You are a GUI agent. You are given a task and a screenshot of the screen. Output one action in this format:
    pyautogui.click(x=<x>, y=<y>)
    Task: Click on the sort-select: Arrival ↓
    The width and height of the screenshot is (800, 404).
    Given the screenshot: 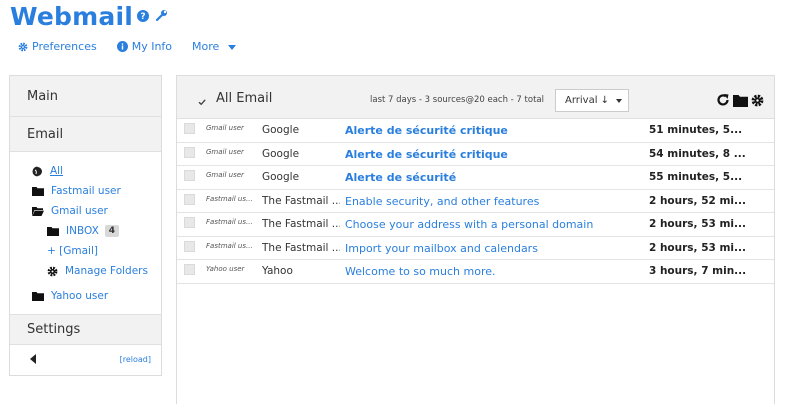 What is the action you would take?
    pyautogui.click(x=592, y=100)
    